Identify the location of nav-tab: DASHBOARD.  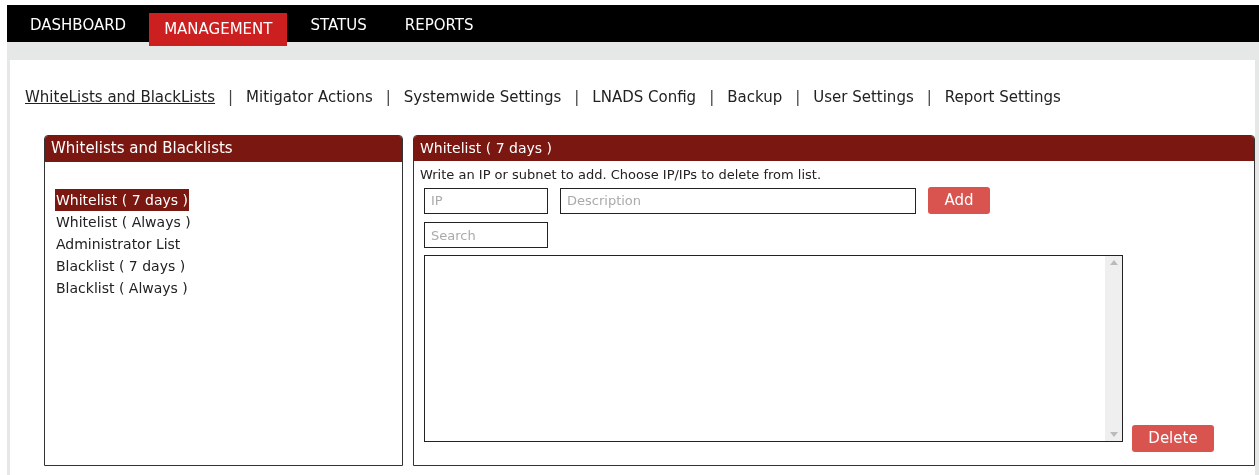
(78, 25).